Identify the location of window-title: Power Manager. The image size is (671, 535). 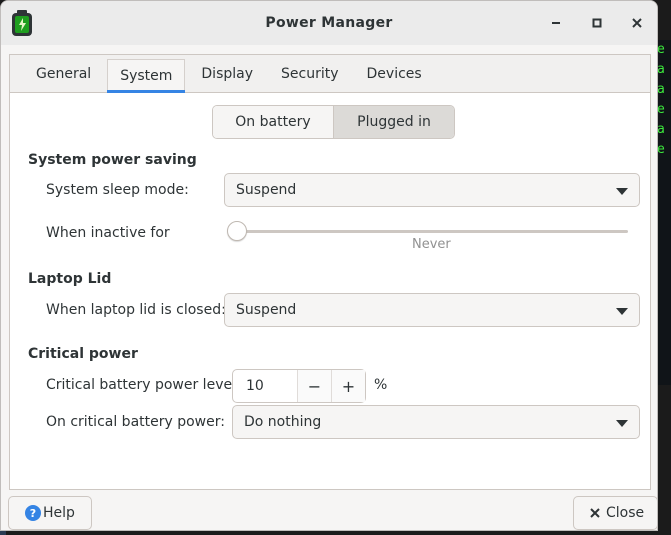
(329, 23).